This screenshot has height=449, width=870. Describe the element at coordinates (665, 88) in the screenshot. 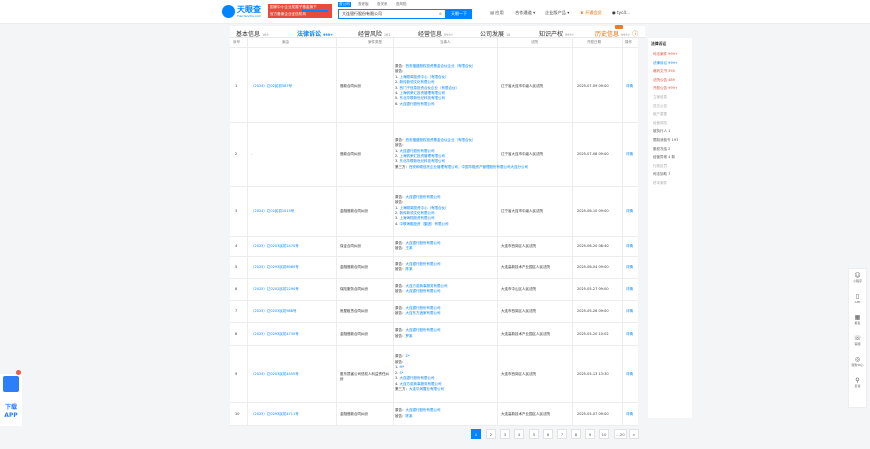

I see `side-item: 开庭公告 999+` at that location.